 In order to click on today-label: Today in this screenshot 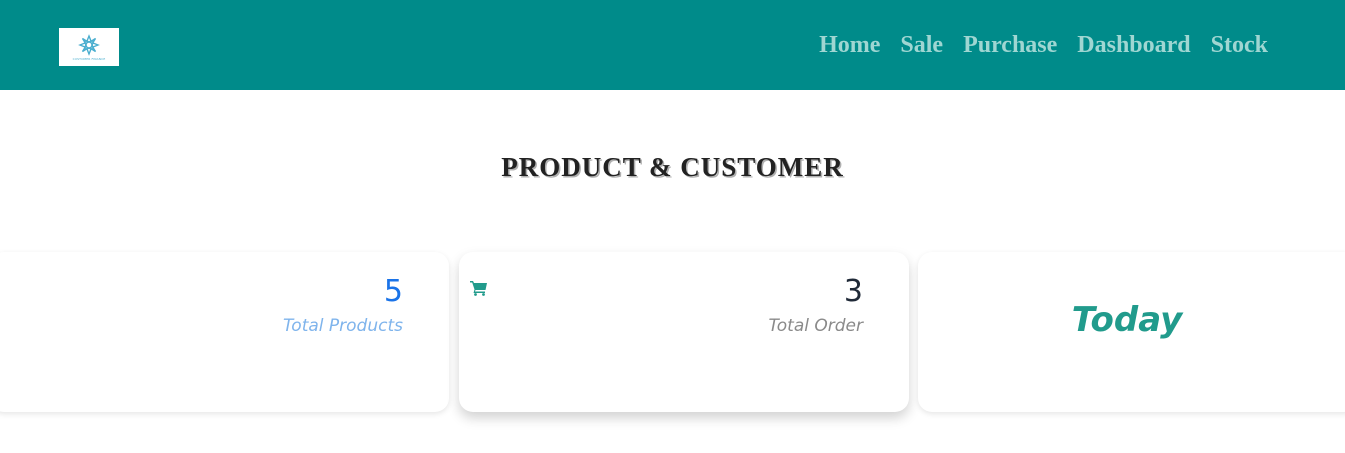, I will do `click(1127, 320)`.